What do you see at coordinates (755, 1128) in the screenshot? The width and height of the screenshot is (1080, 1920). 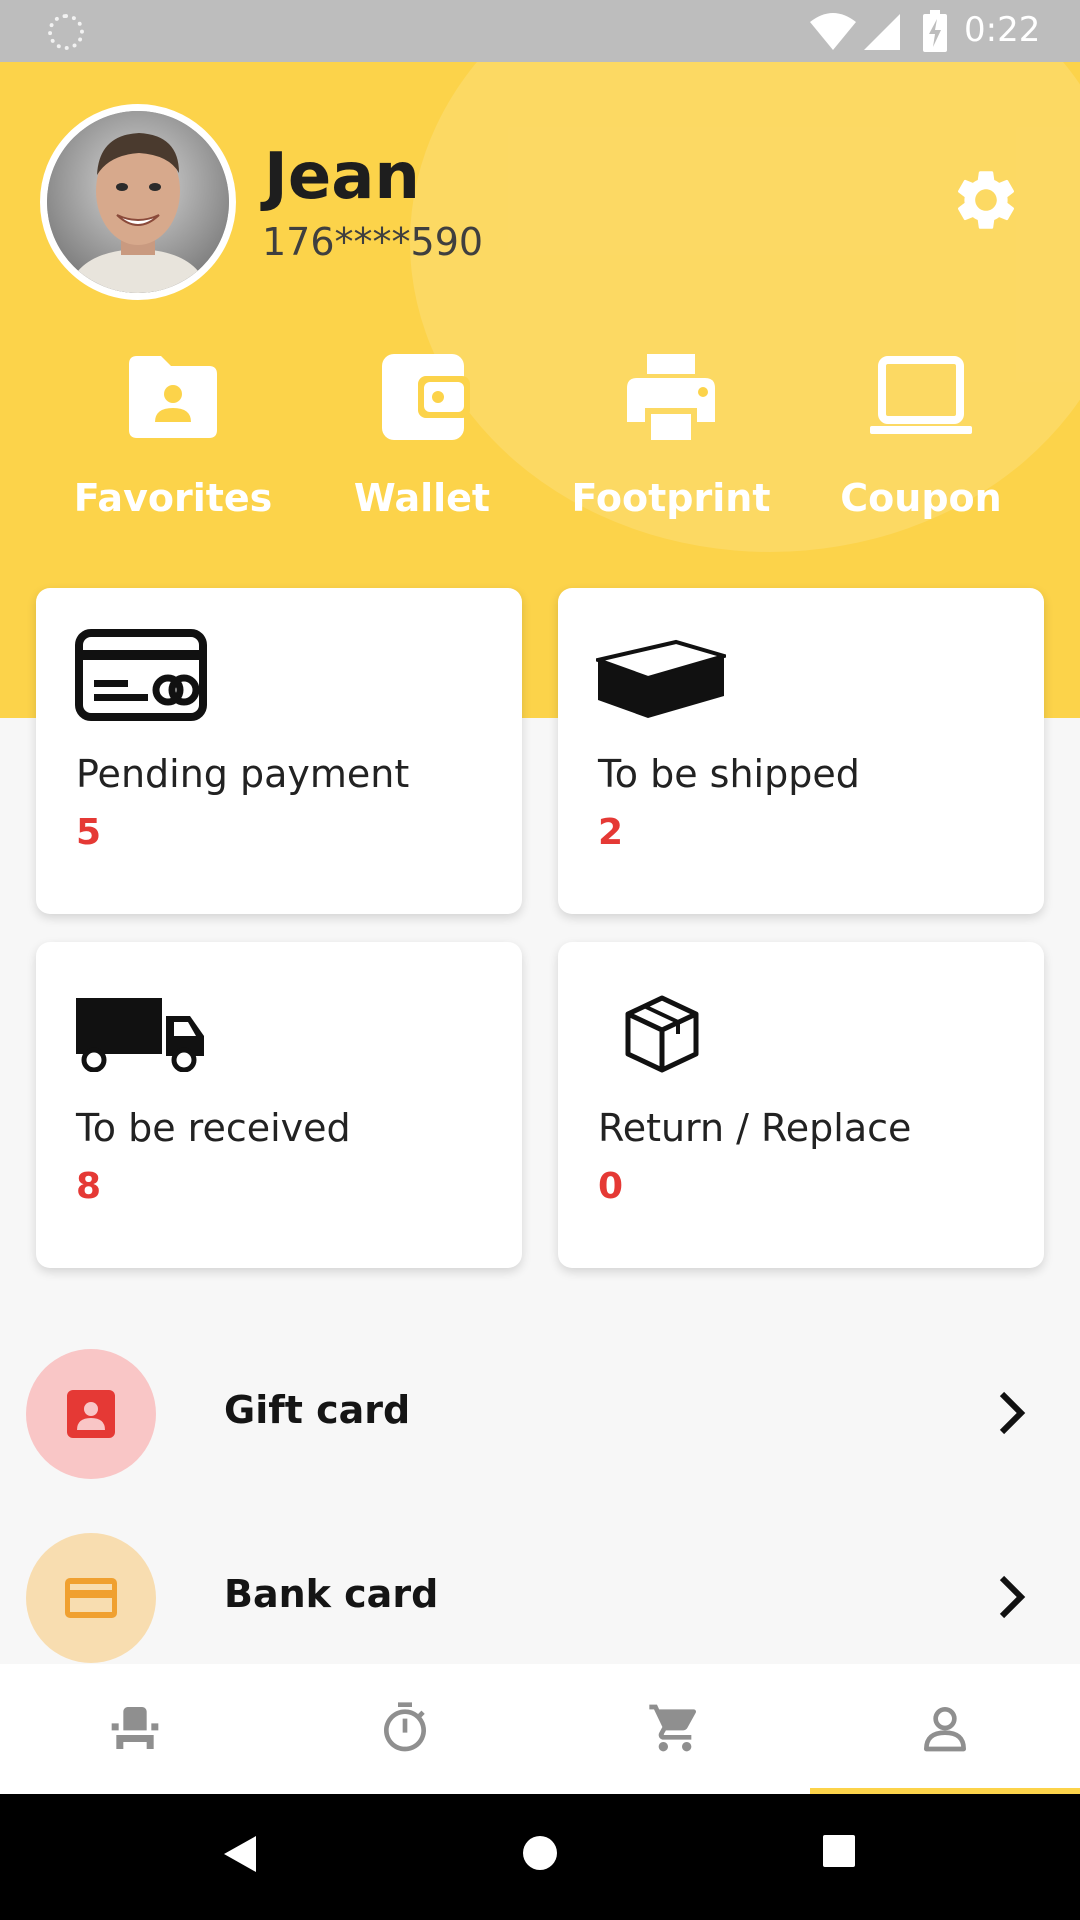 I see `card-label: Return / Replace` at bounding box center [755, 1128].